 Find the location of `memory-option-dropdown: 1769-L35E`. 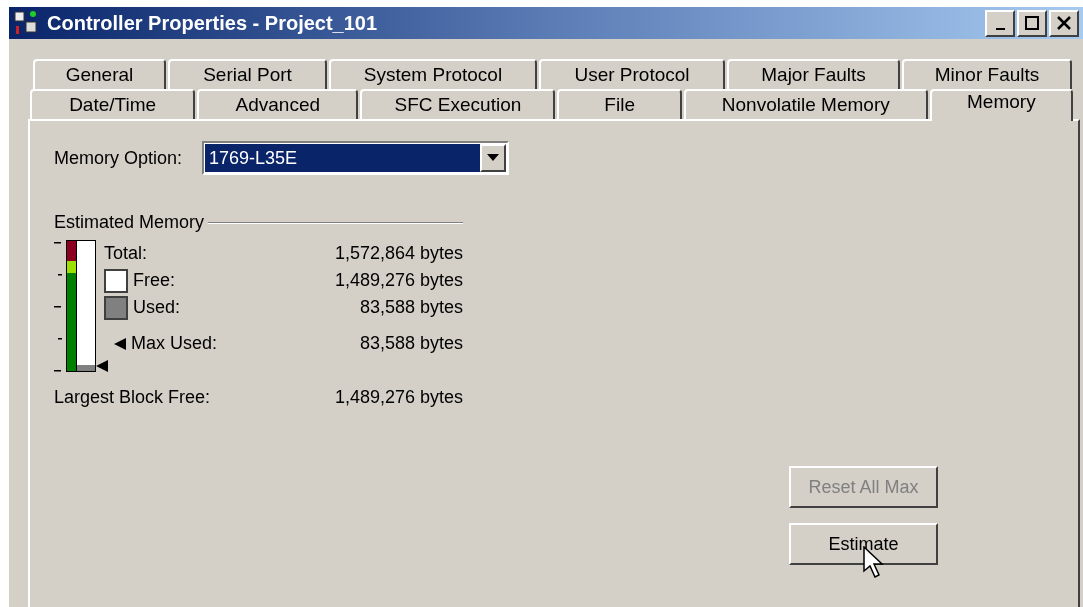

memory-option-dropdown: 1769-L35E is located at coordinates (356, 158).